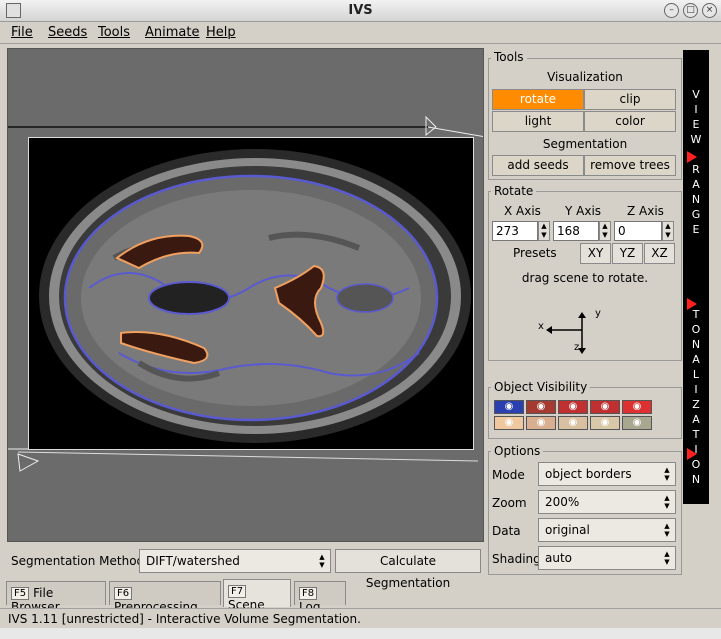 The width and height of the screenshot is (721, 639). I want to click on rotate-button: rotate, so click(538, 99).